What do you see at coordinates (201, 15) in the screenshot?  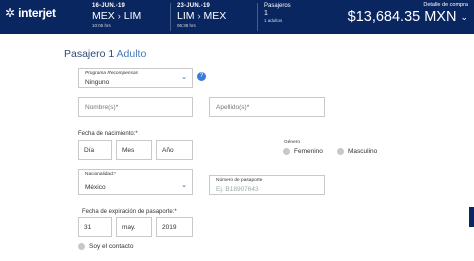 I see `return-flight-summary: 23-JUN.-19 LIM › MEX 06:38 hrs` at bounding box center [201, 15].